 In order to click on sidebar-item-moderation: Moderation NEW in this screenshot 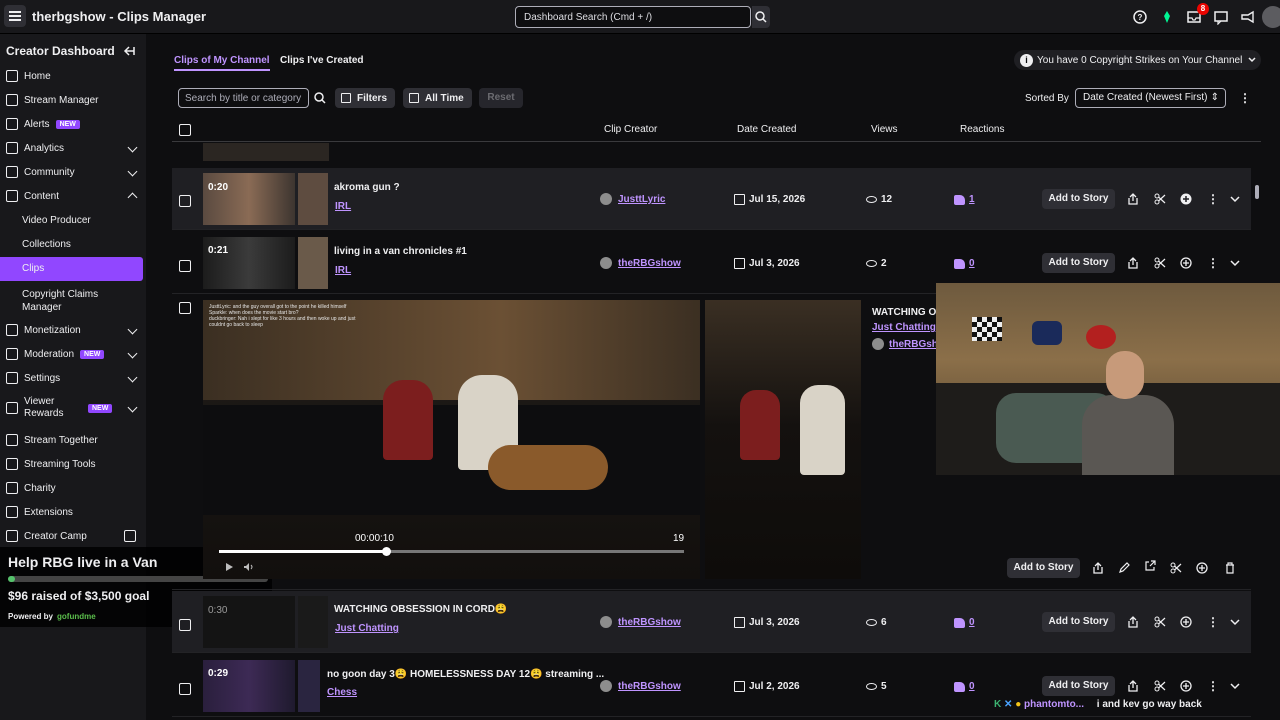, I will do `click(73, 354)`.